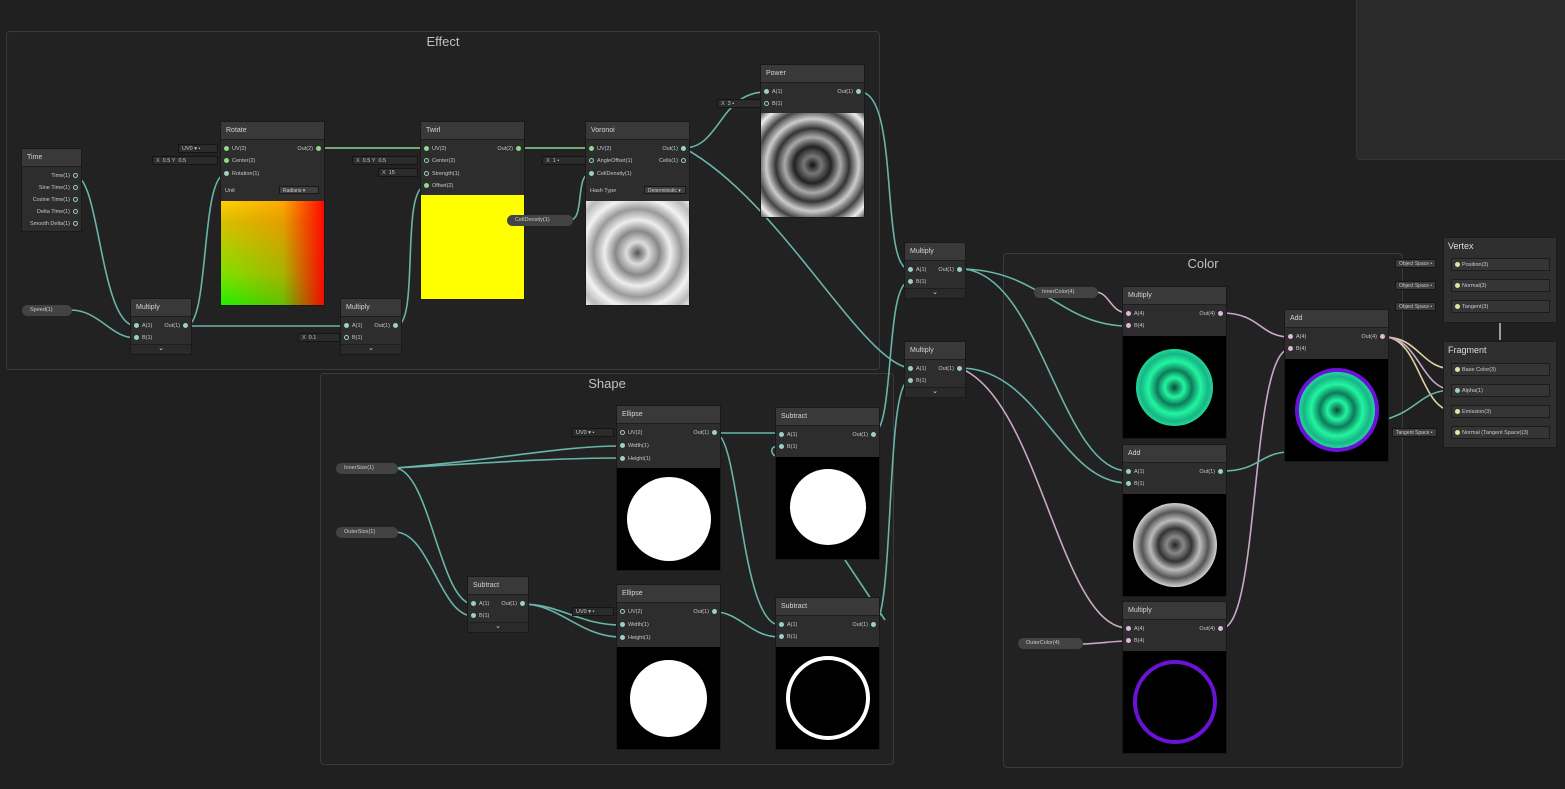  Describe the element at coordinates (1133, 314) in the screenshot. I see `mcolor1-a-port: A(4)` at that location.